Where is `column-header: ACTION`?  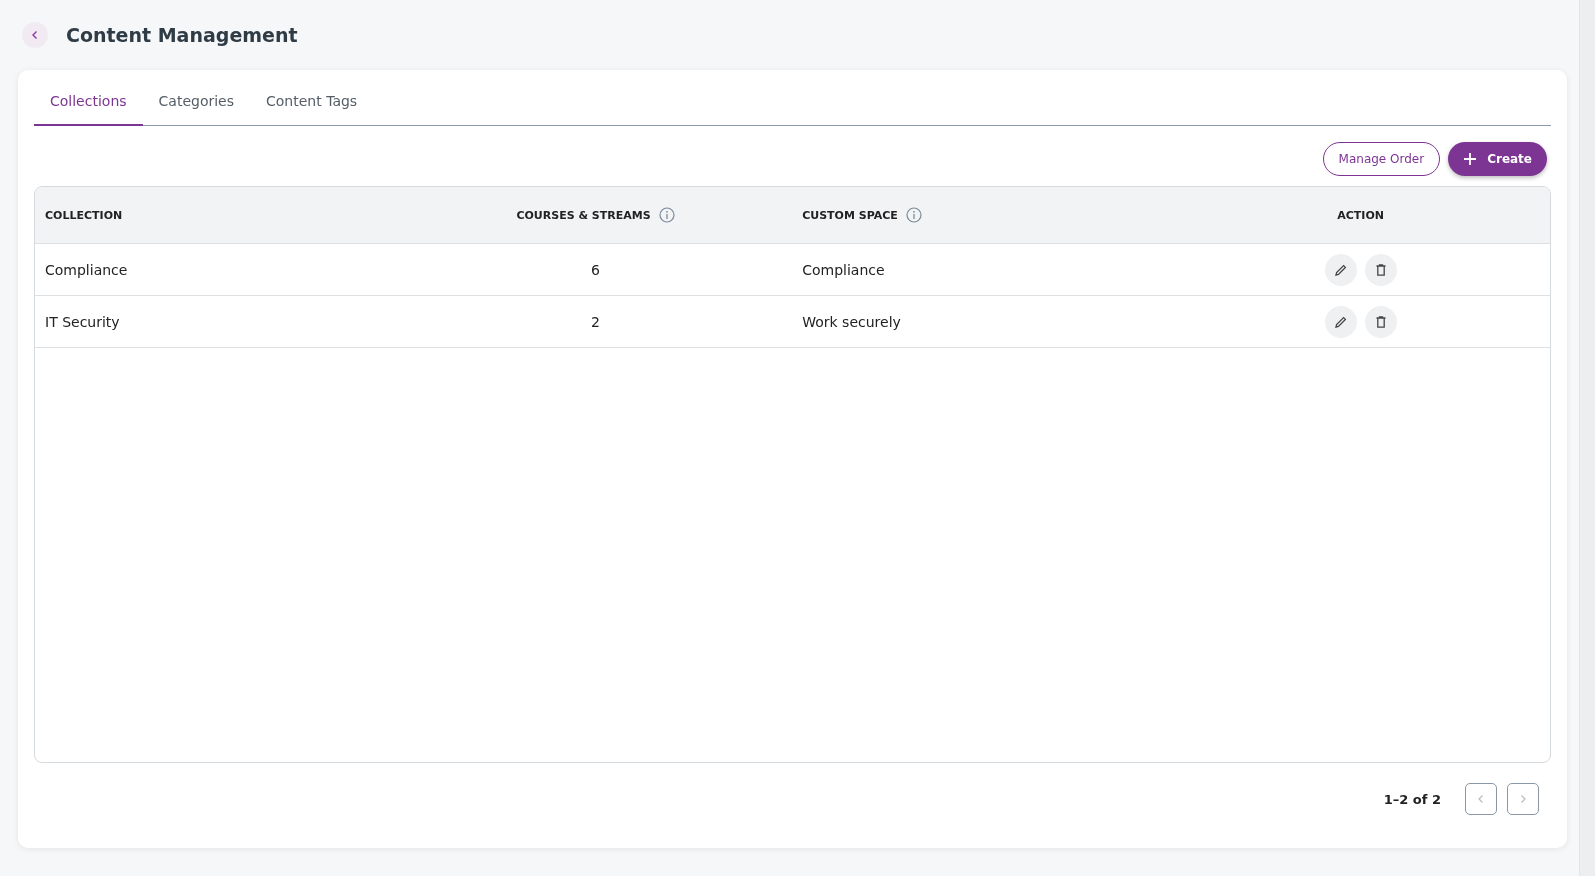 column-header: ACTION is located at coordinates (1360, 215).